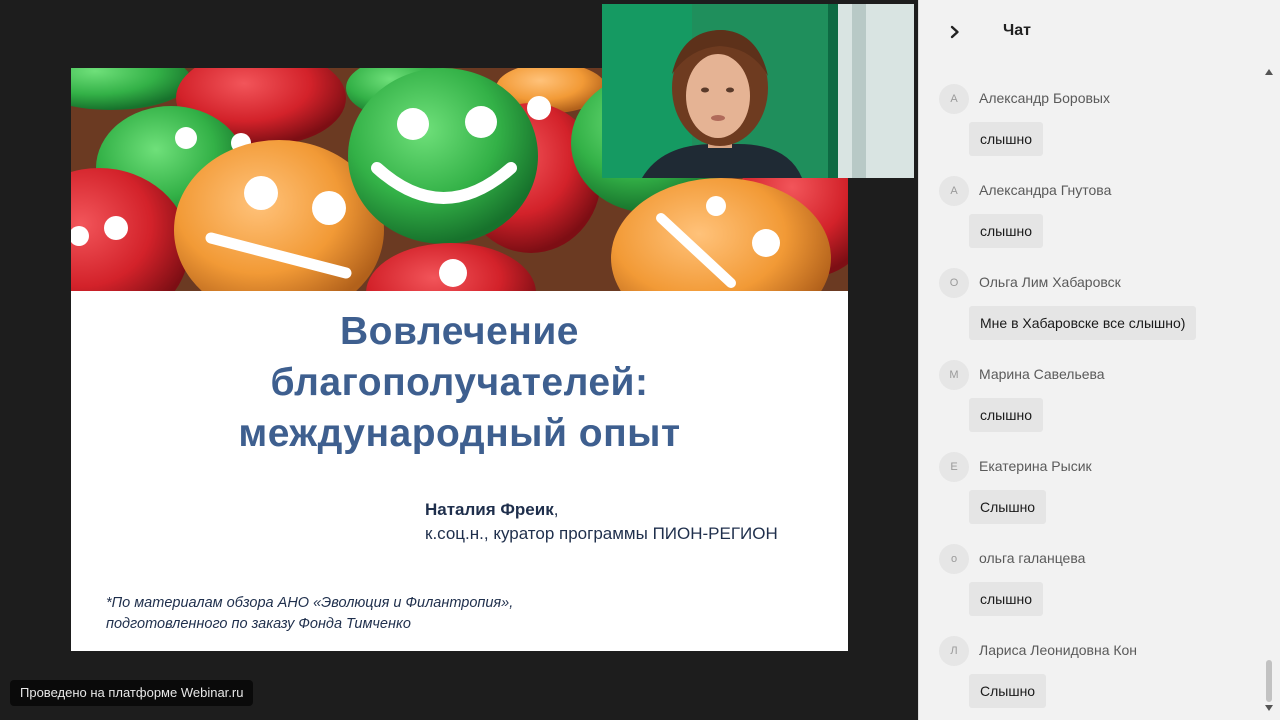 The width and height of the screenshot is (1280, 720). I want to click on chat-message: Л Лариса Леонидовна Кон Слышно, so click(1089, 662).